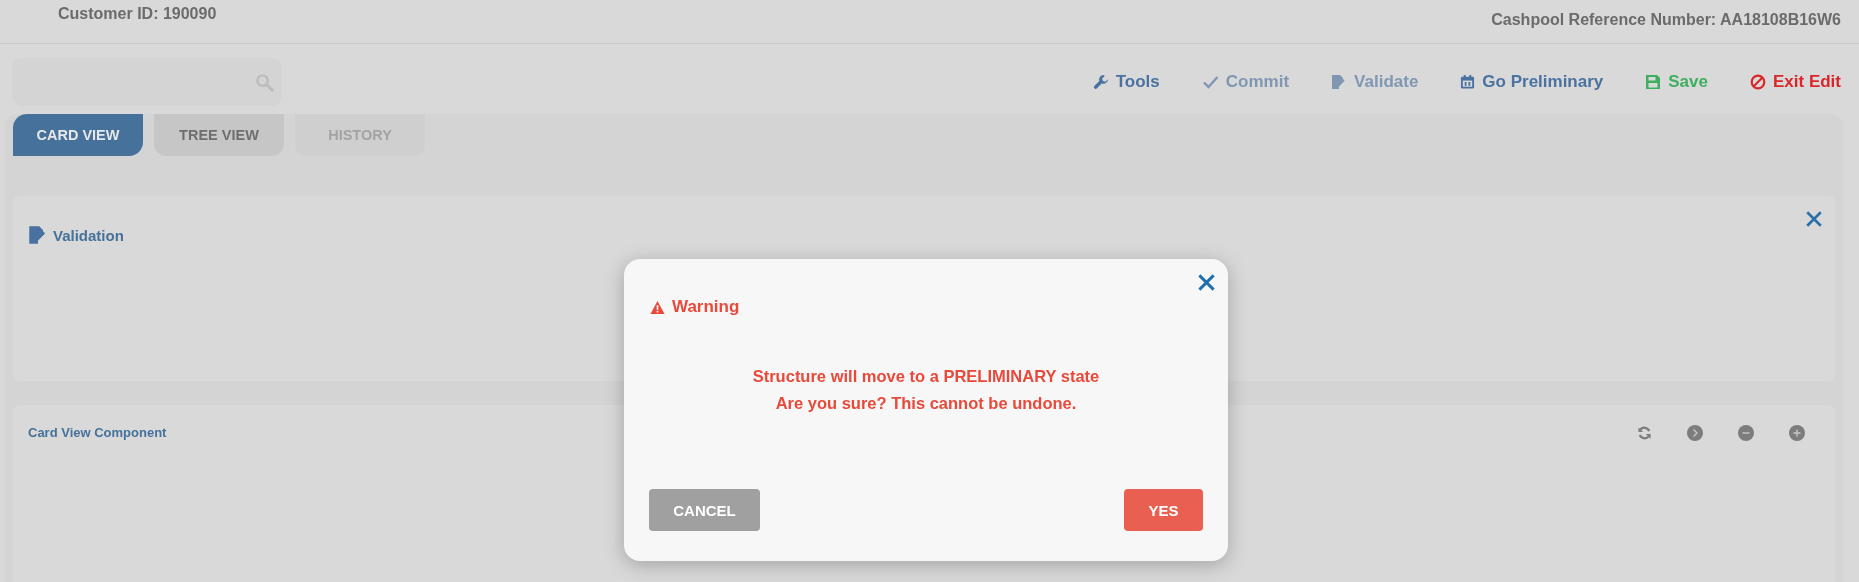  What do you see at coordinates (926, 403) in the screenshot?
I see `warning-message: Are you sure? This cannot be undone.` at bounding box center [926, 403].